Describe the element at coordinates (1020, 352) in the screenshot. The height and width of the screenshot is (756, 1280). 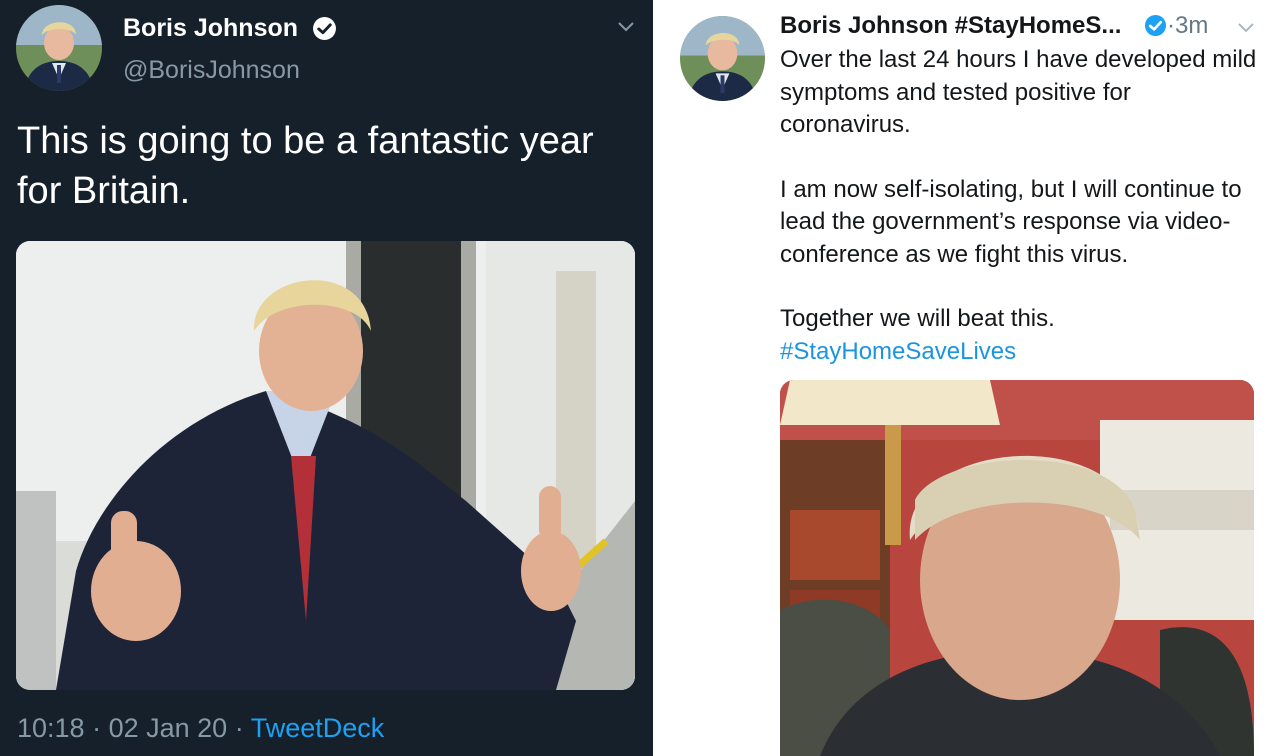
I see `hashtag-link: #StayHomeSaveLives` at that location.